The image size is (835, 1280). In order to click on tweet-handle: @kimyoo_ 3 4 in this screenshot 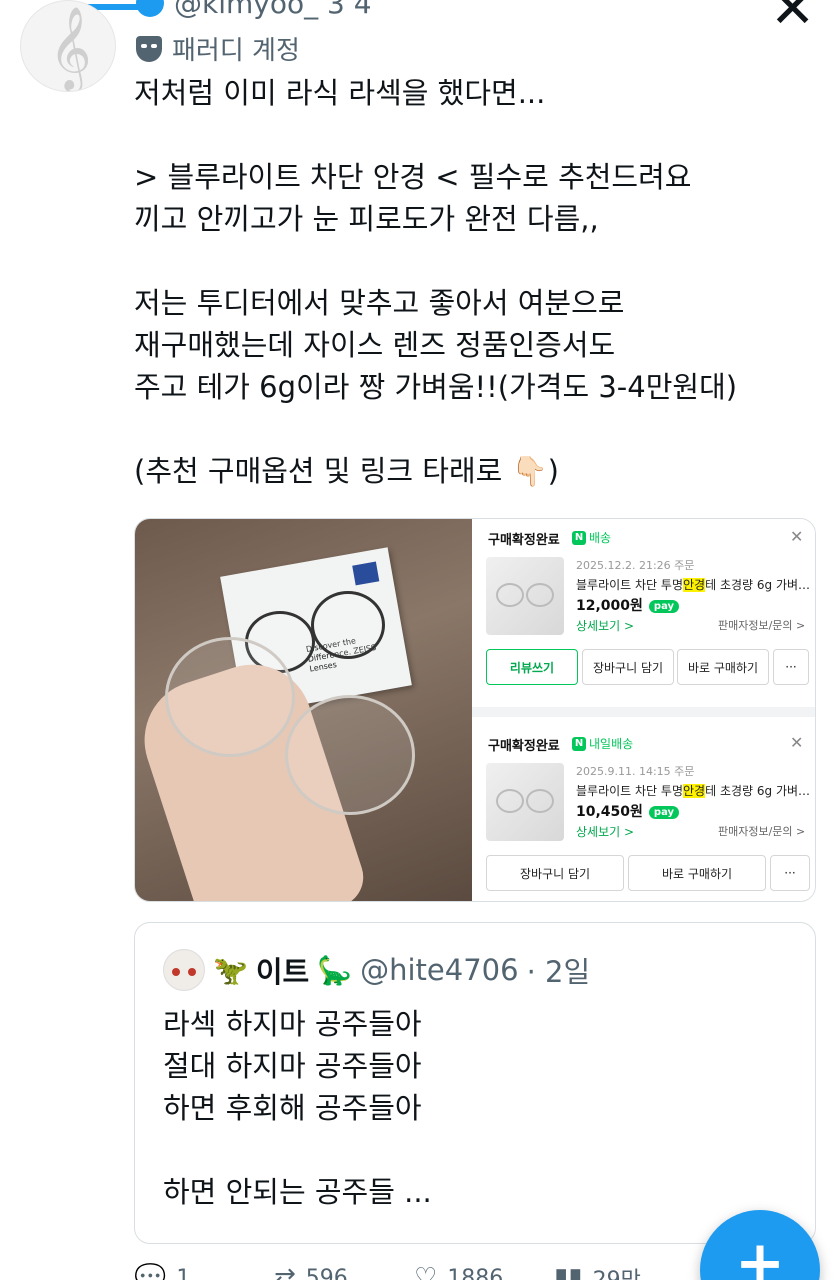, I will do `click(273, 10)`.